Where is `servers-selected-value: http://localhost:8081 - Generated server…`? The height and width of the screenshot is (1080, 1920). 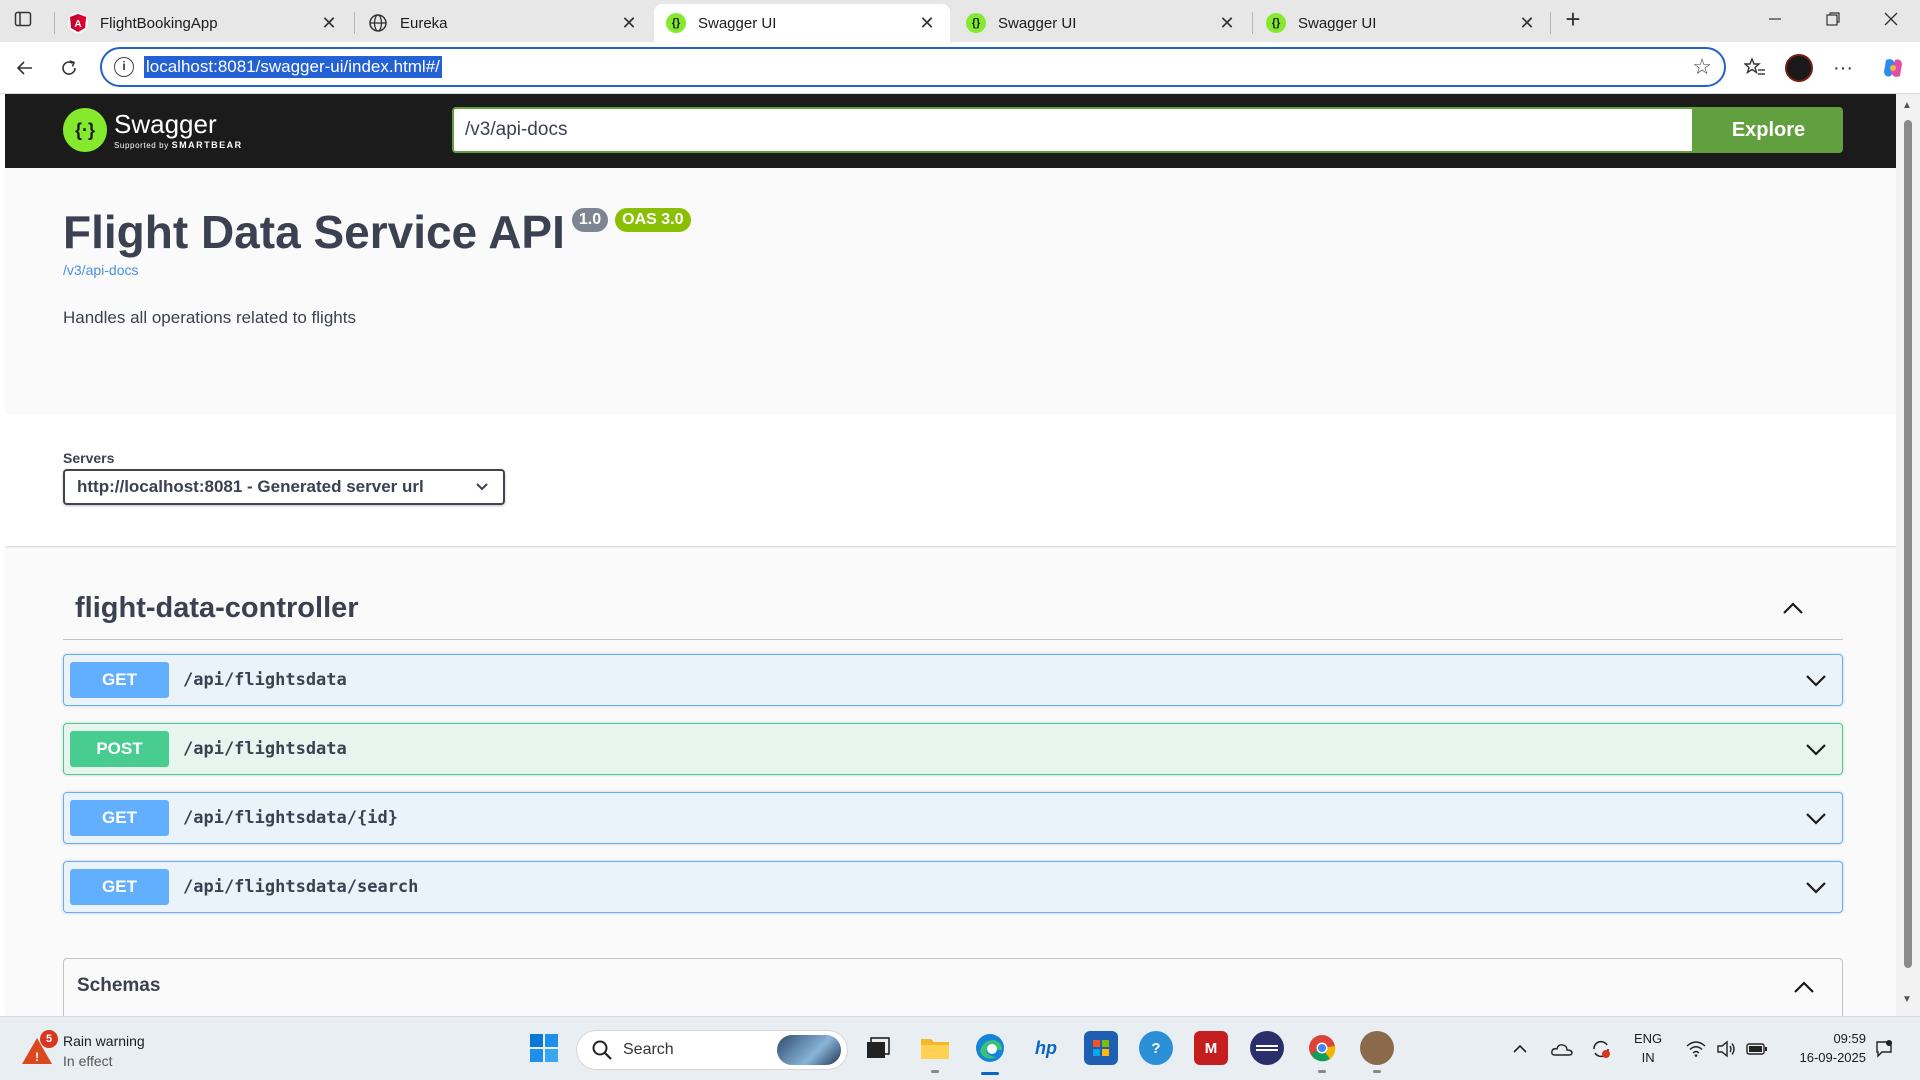 servers-selected-value: http://localhost:8081 - Generated server… is located at coordinates (250, 486).